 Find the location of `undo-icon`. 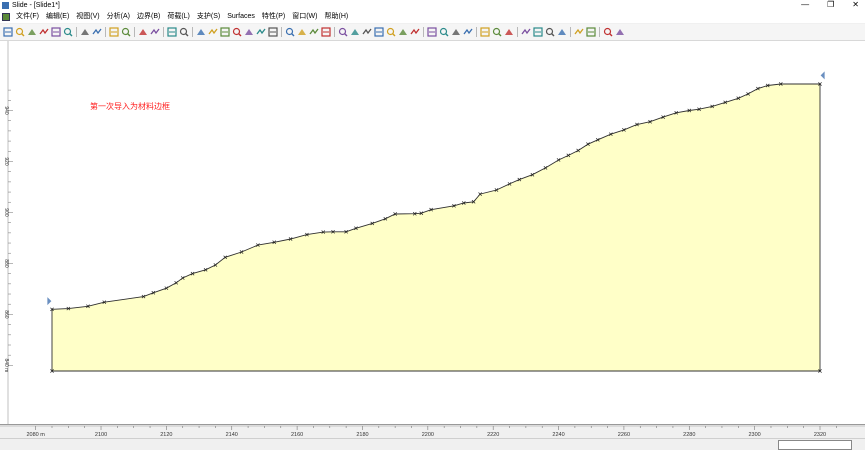

undo-icon is located at coordinates (85, 32).